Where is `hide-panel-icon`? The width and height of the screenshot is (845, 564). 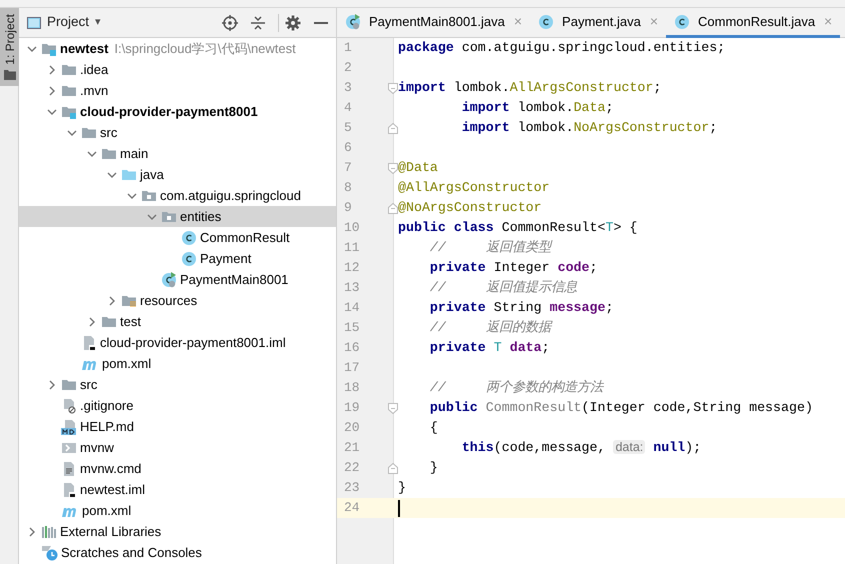 hide-panel-icon is located at coordinates (321, 22).